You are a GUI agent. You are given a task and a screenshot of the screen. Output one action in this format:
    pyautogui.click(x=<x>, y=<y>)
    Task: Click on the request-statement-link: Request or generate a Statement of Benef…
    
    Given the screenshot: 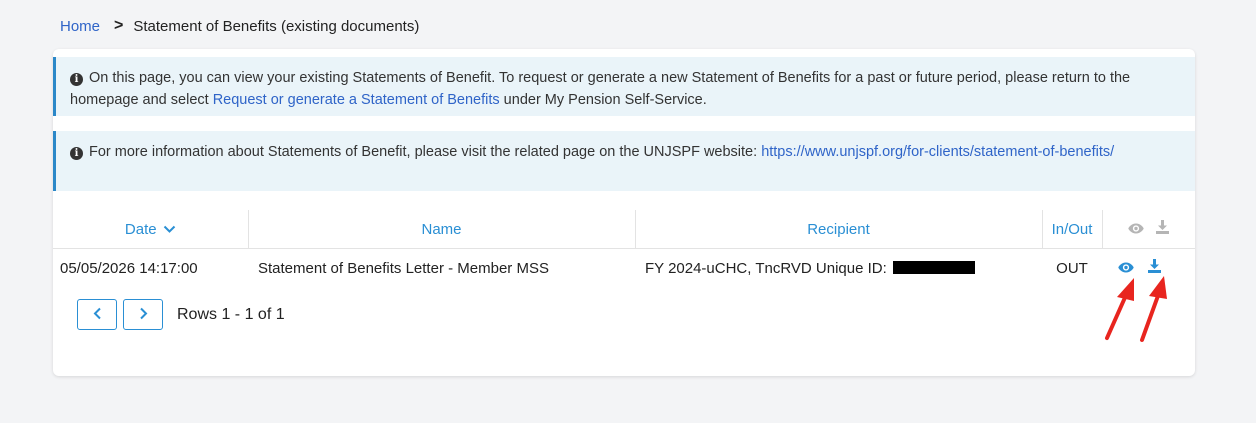 What is the action you would take?
    pyautogui.click(x=356, y=100)
    